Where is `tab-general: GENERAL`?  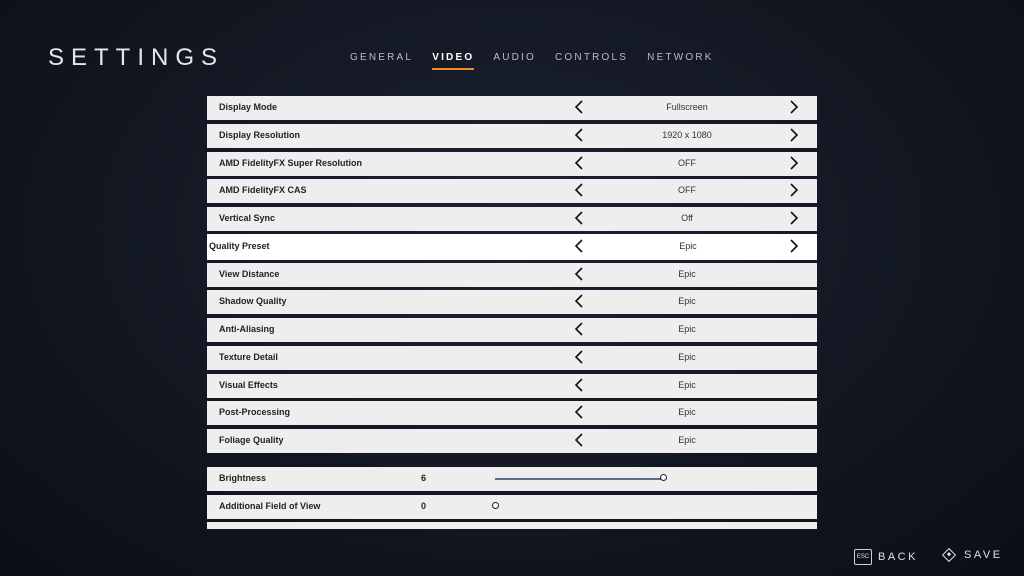 tab-general: GENERAL is located at coordinates (381, 61).